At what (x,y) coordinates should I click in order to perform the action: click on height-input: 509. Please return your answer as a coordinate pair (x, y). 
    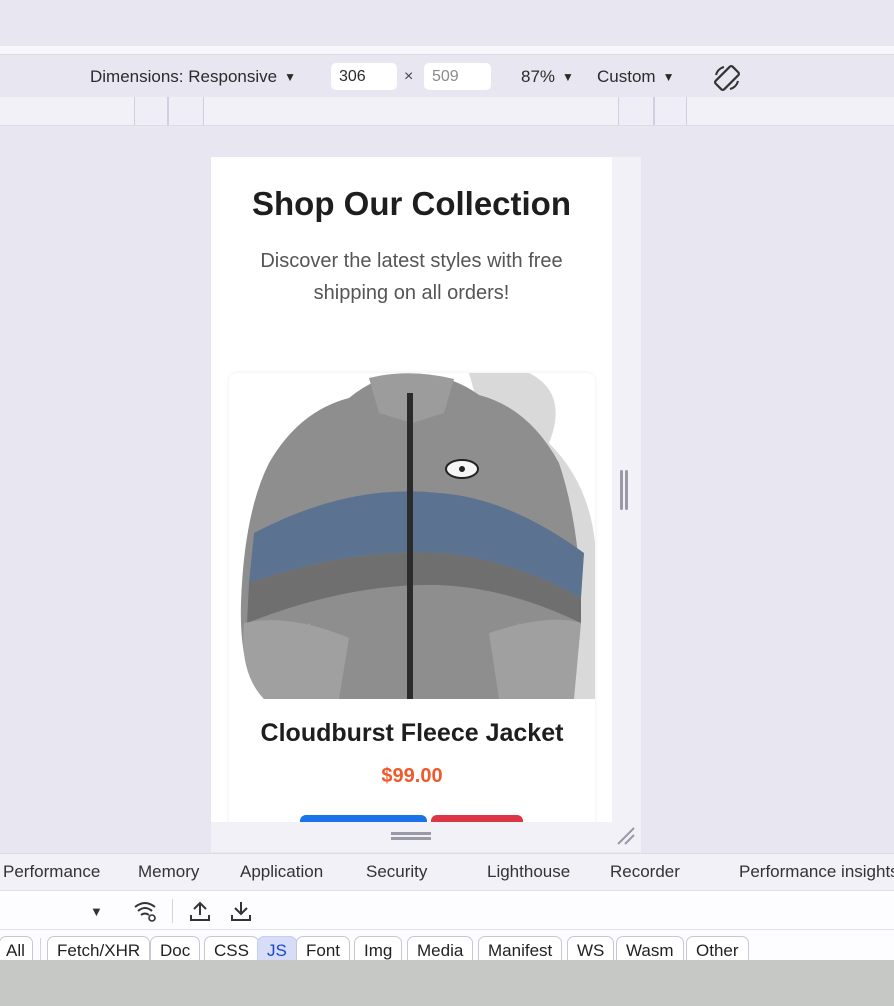
    Looking at the image, I should click on (457, 76).